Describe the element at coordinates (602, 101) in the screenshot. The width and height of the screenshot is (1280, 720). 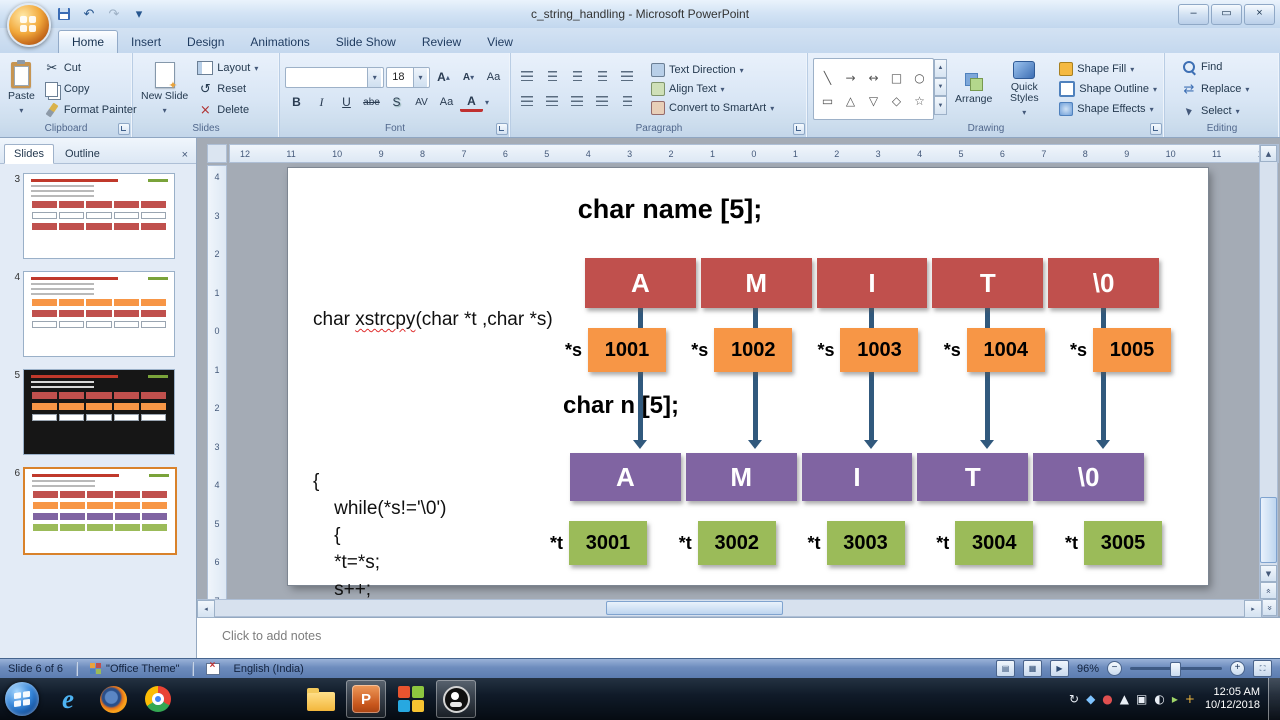
I see `justify-icon` at that location.